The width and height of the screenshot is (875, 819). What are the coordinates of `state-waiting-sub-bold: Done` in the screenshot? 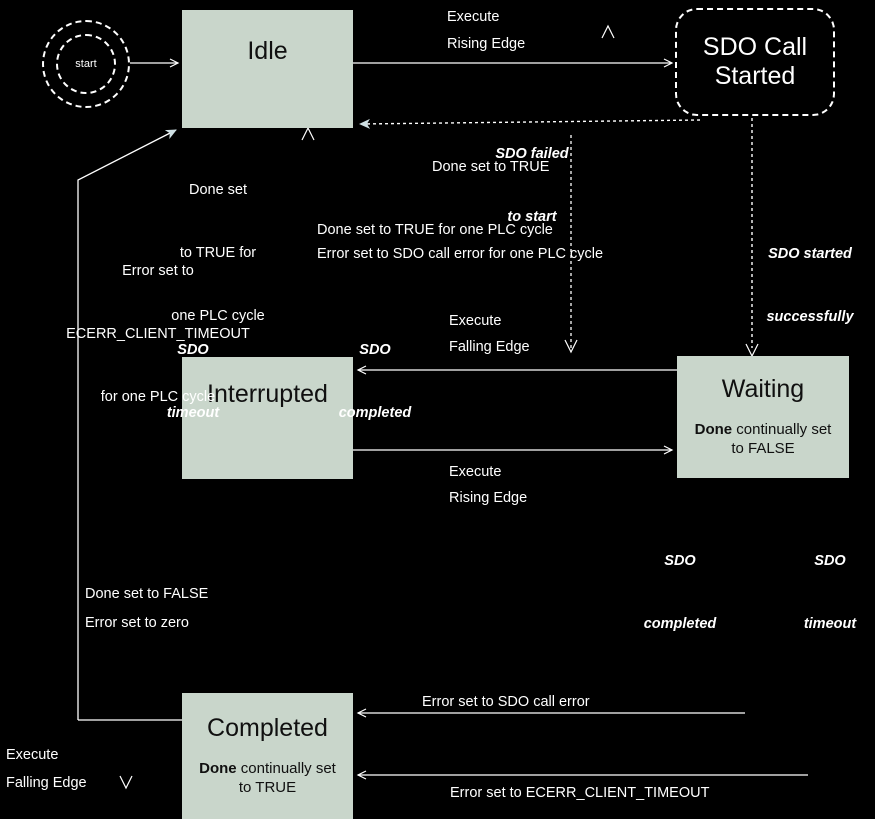 It's located at (713, 429).